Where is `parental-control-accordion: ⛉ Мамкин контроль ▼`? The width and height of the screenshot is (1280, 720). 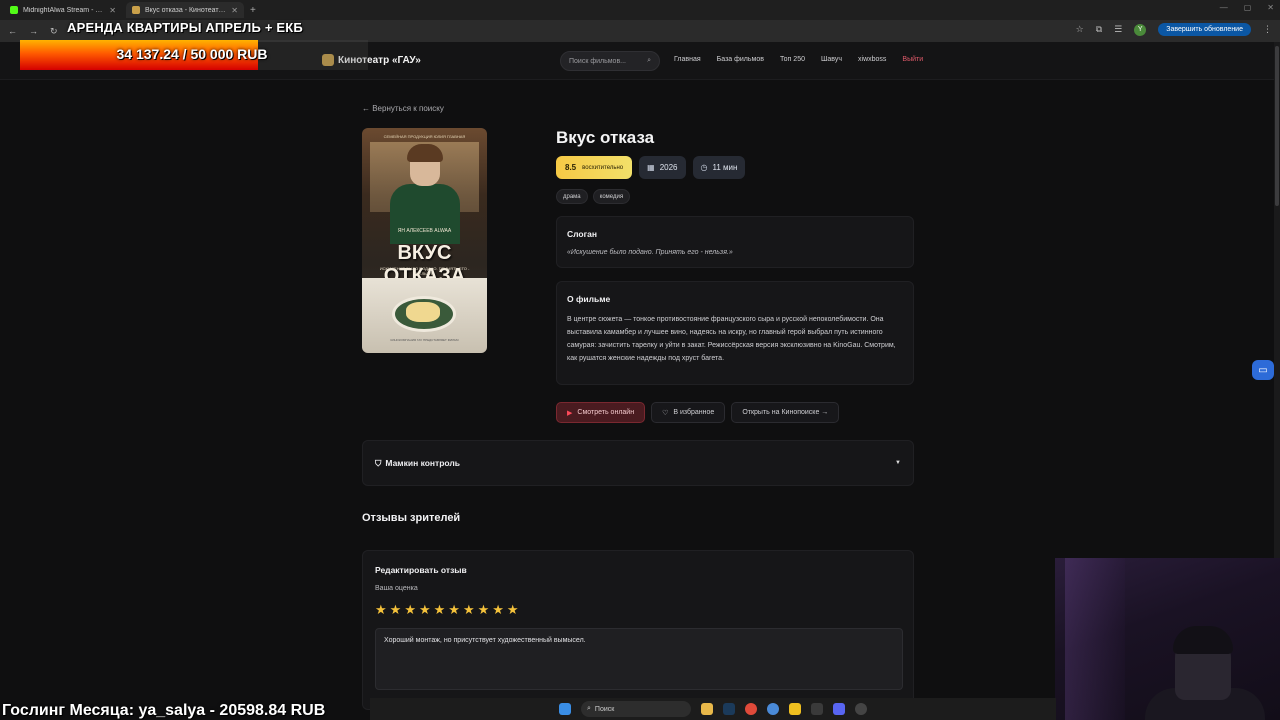 parental-control-accordion: ⛉ Мамкин контроль ▼ is located at coordinates (638, 463).